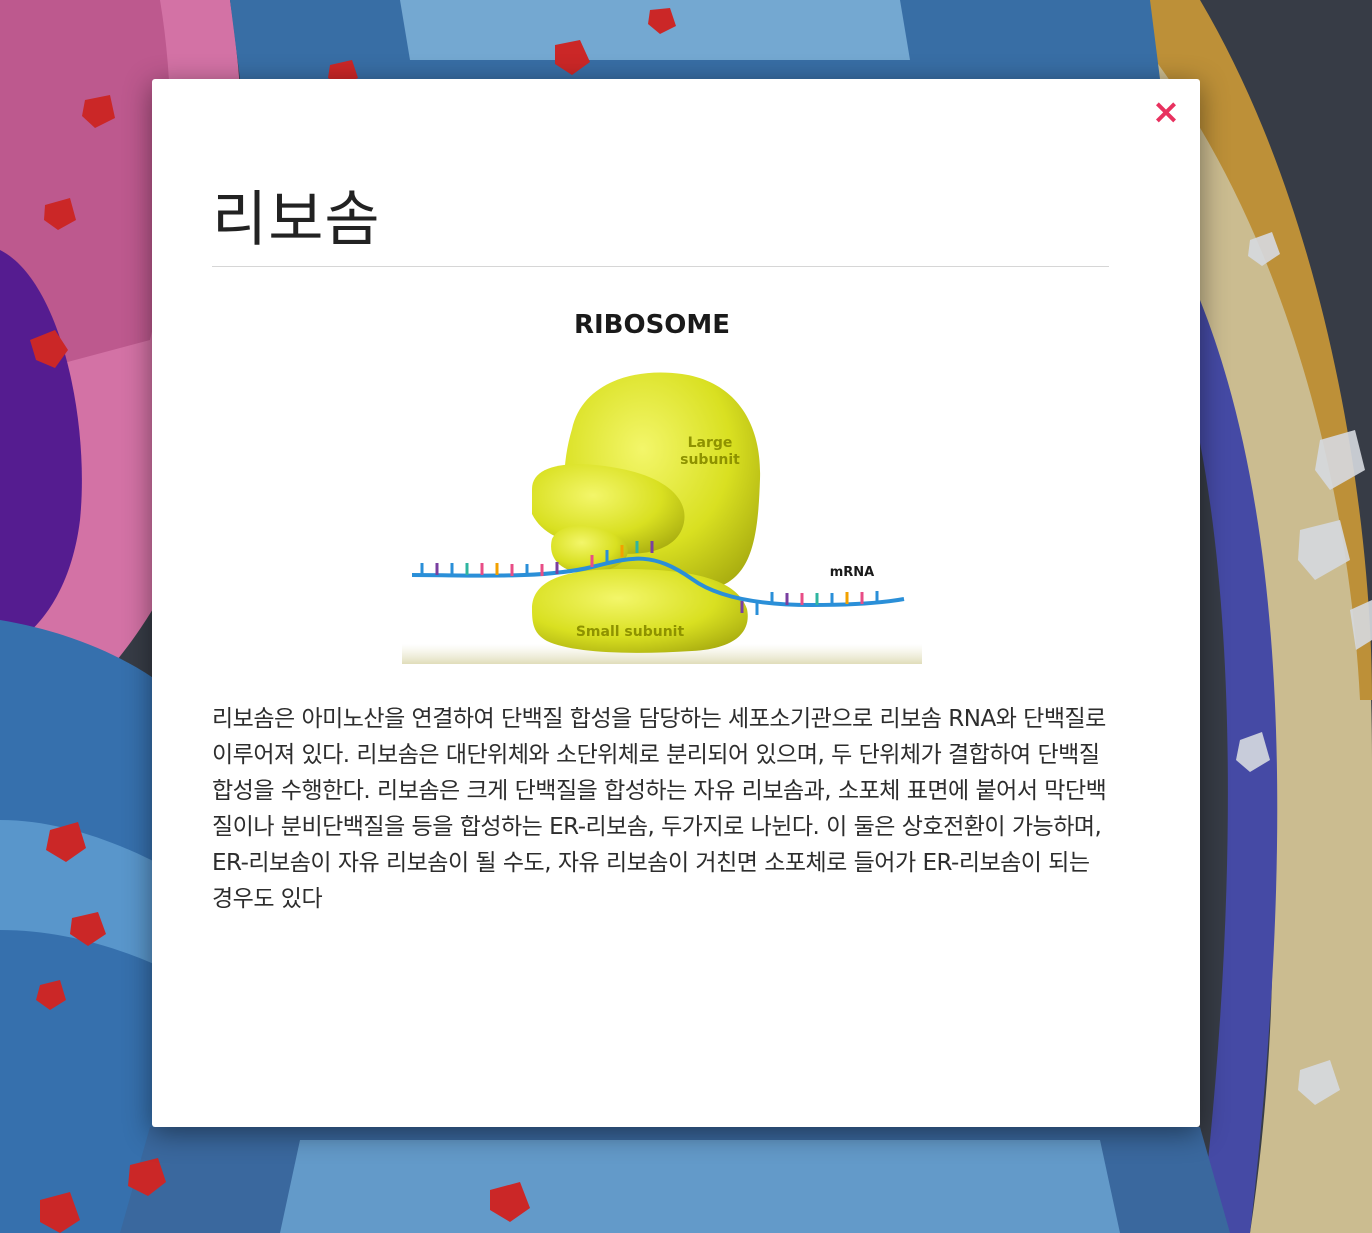 Image resolution: width=1372 pixels, height=1233 pixels. I want to click on title-divider, so click(660, 266).